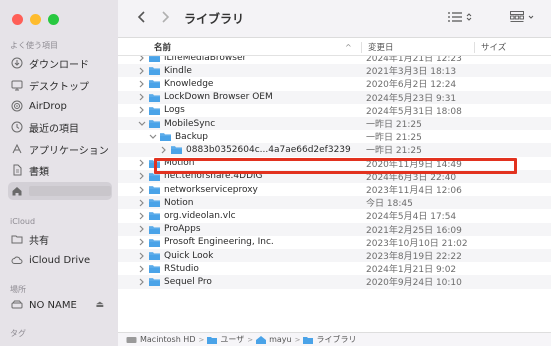  What do you see at coordinates (334, 136) in the screenshot?
I see `table-row: Backup 一昨日 21:25` at bounding box center [334, 136].